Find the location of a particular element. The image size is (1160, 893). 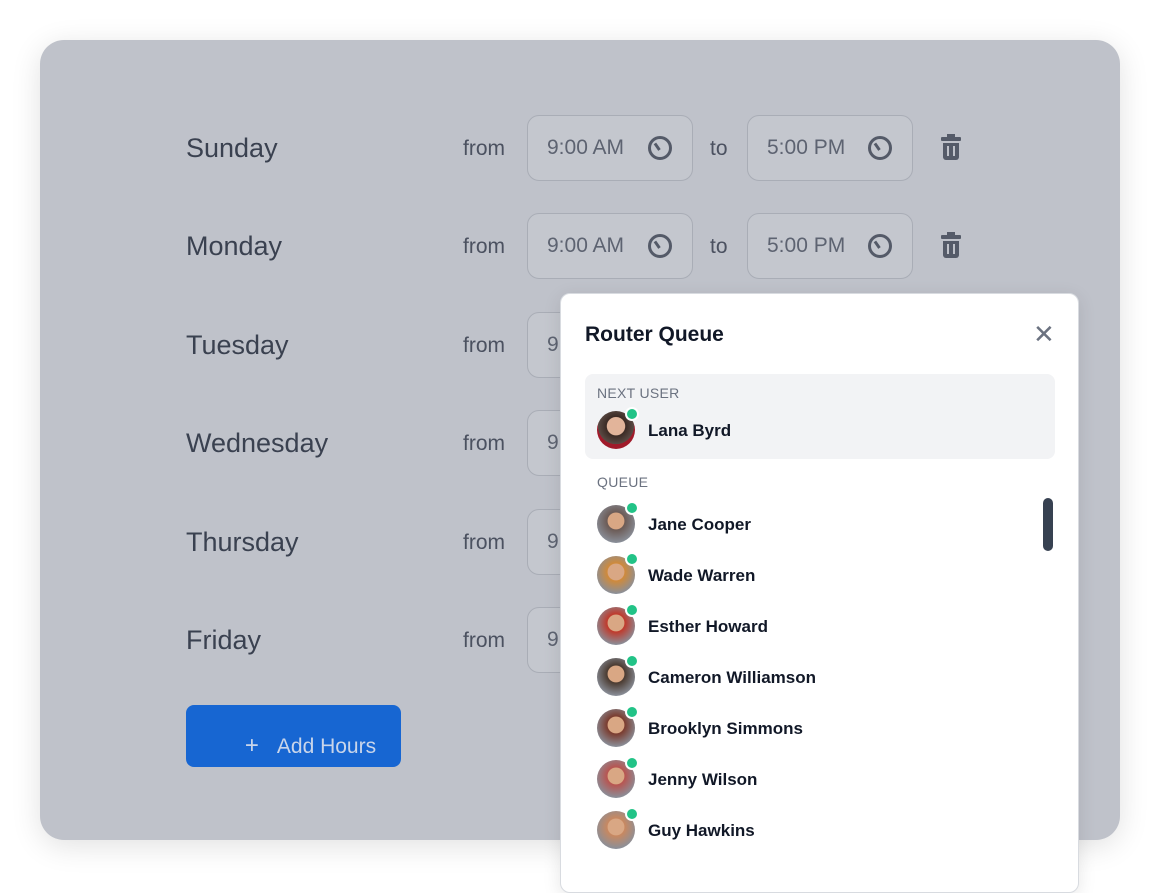

user-name: Brooklyn Simmons is located at coordinates (725, 728).